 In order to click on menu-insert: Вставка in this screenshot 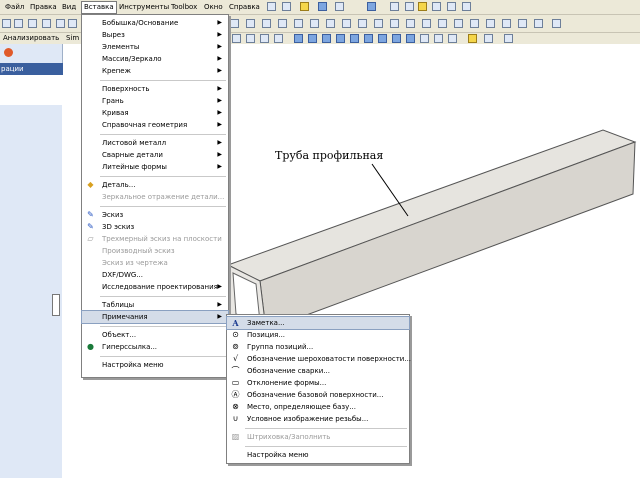, I will do `click(99, 7)`.